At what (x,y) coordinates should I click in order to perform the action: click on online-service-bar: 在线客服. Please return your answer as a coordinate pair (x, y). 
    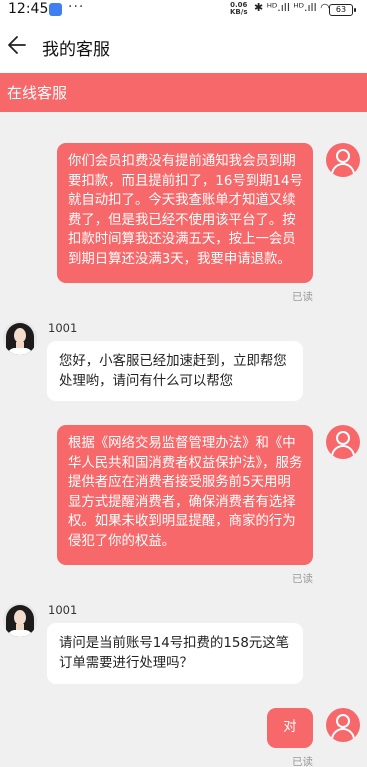
    Looking at the image, I should click on (183, 92).